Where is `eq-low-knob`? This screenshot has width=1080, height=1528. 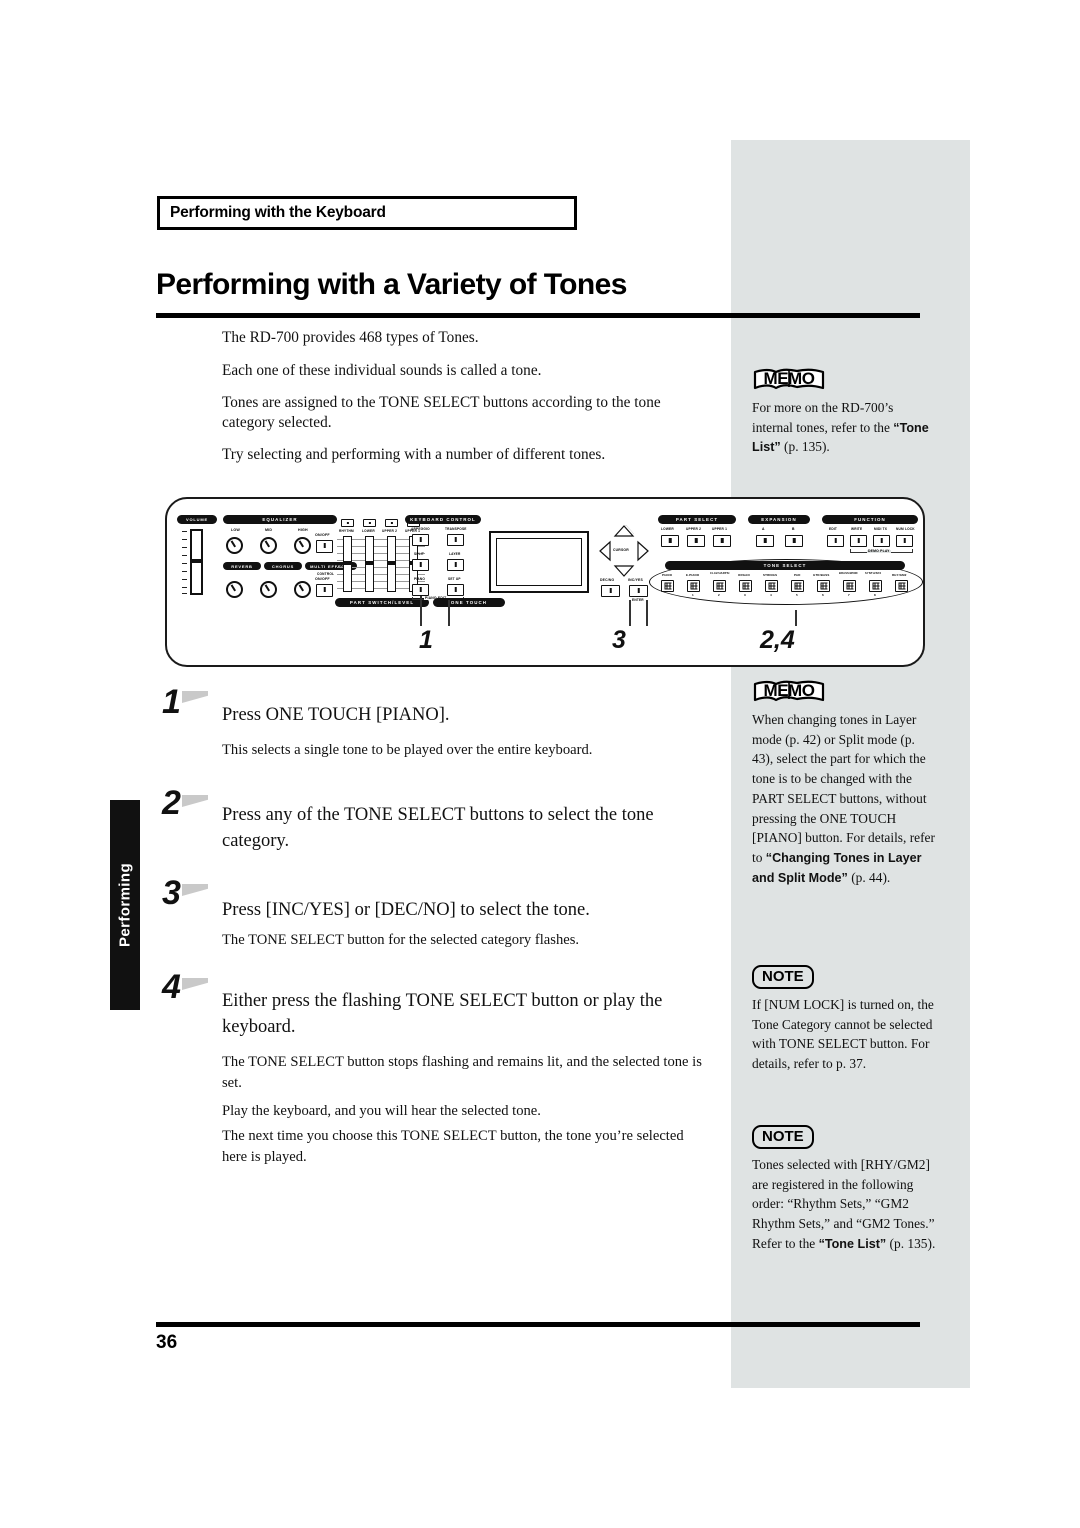
eq-low-knob is located at coordinates (234, 545).